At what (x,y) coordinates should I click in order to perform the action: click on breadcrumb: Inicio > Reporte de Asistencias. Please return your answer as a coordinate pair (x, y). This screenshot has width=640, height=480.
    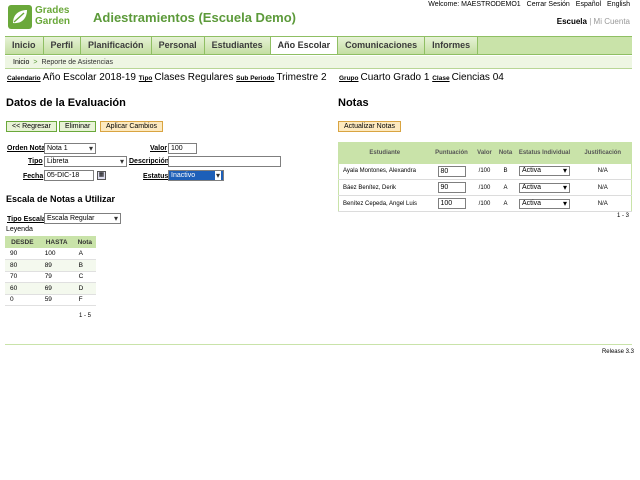
    Looking at the image, I should click on (318, 62).